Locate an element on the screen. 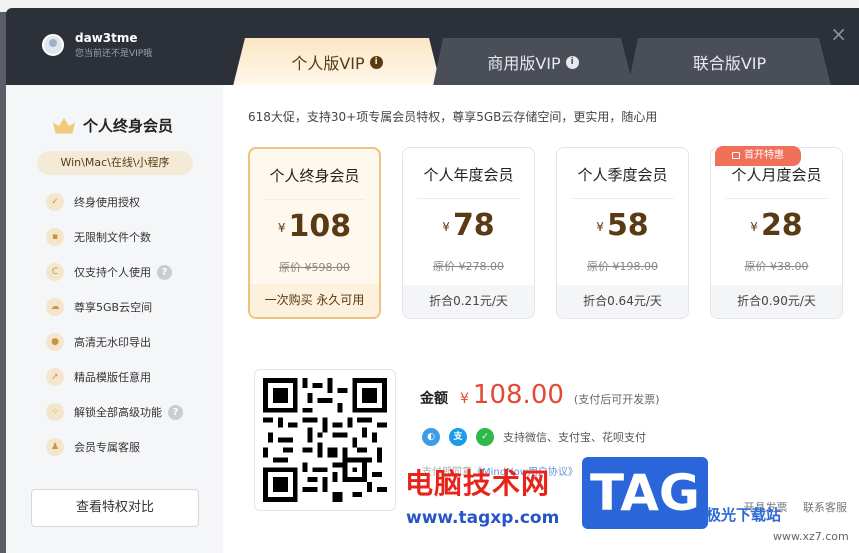  cloud-icon: ☁ is located at coordinates (55, 307).